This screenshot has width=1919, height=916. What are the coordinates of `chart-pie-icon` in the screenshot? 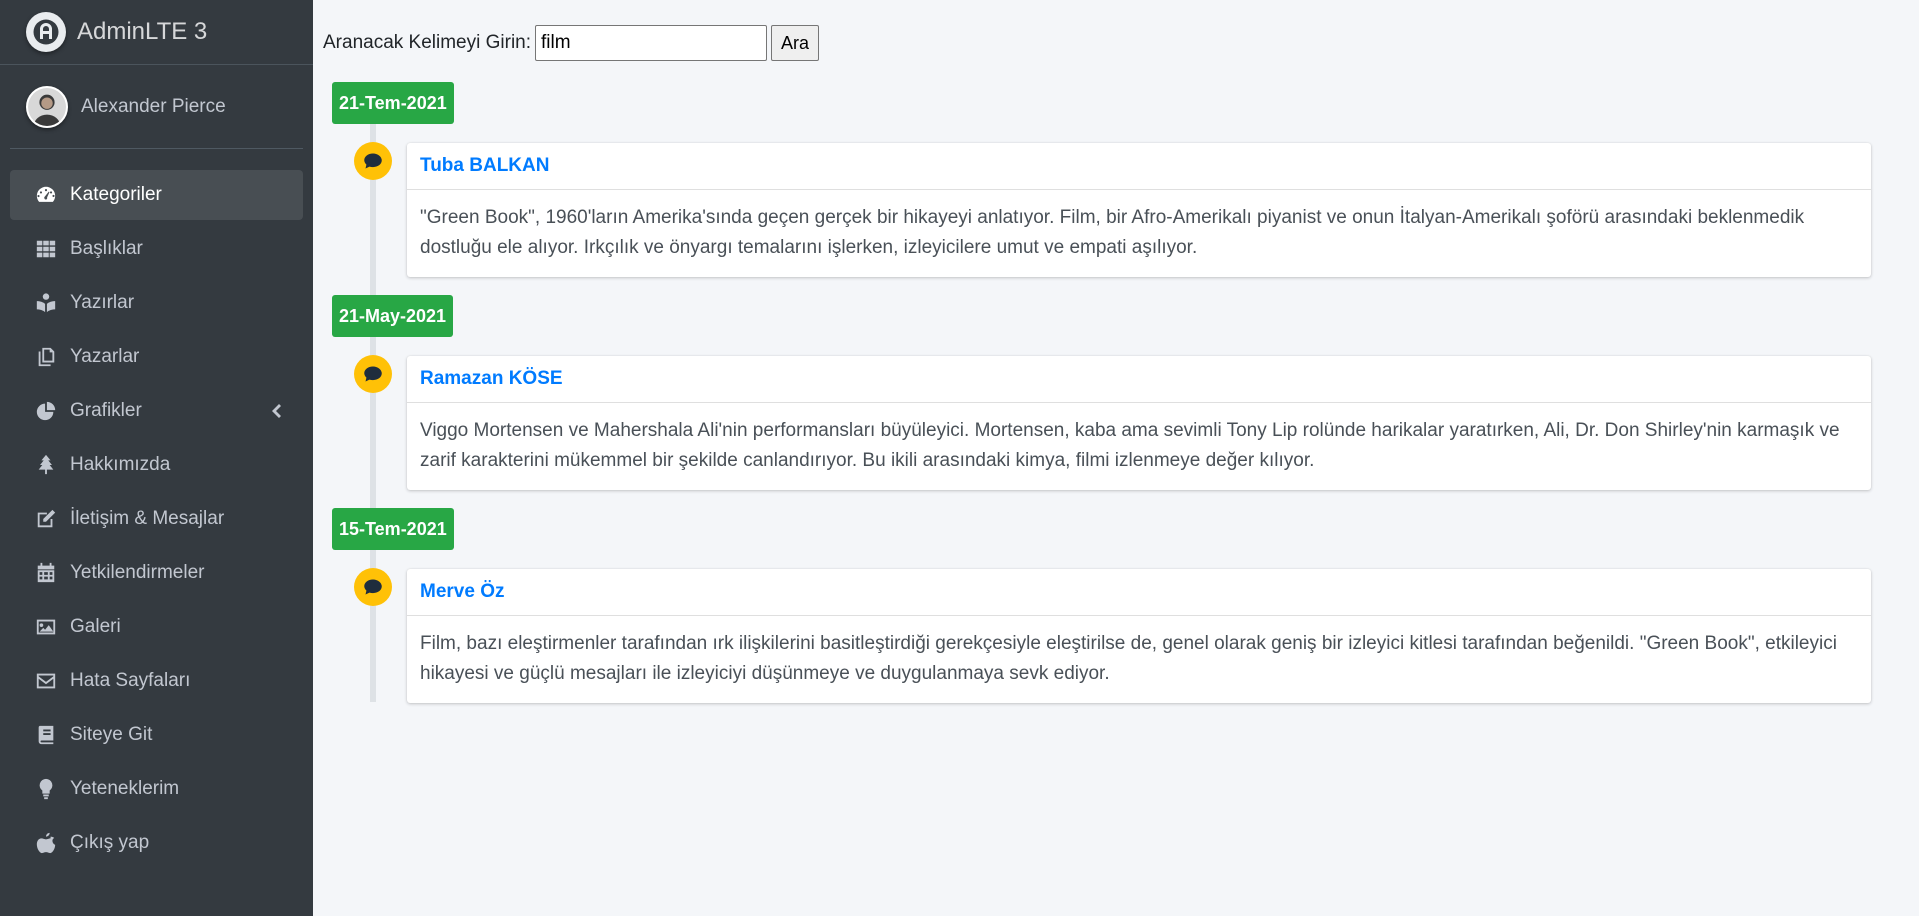 It's located at (46, 411).